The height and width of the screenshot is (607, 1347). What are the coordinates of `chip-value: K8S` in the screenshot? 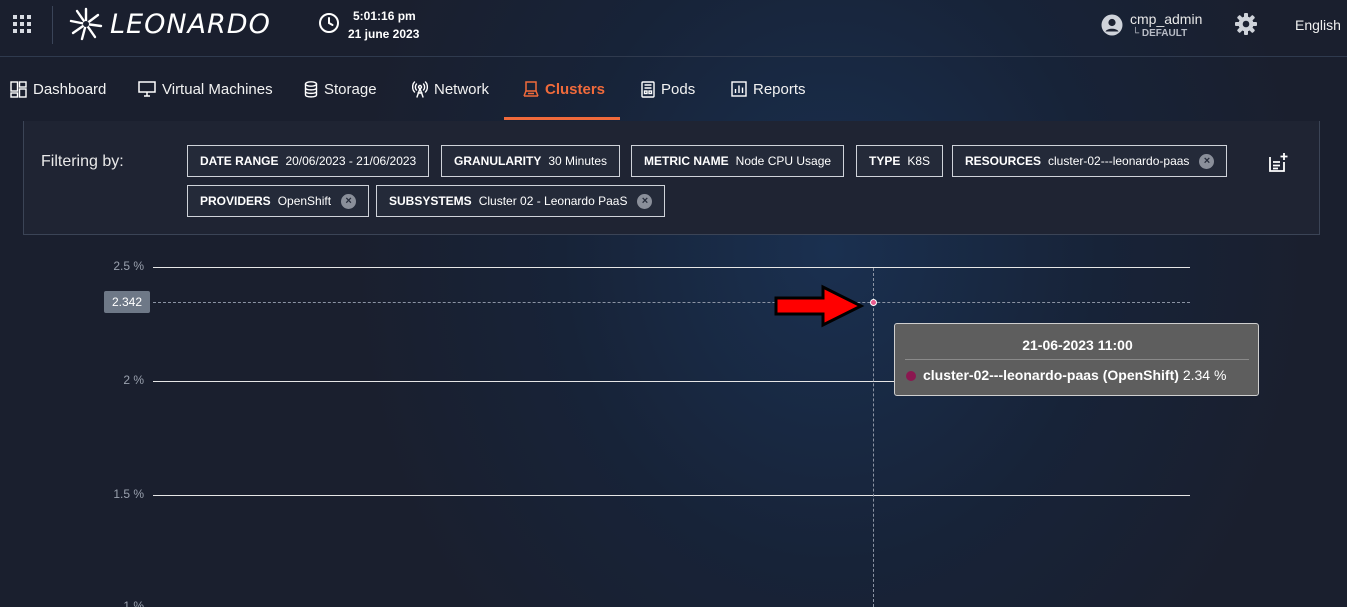 It's located at (919, 161).